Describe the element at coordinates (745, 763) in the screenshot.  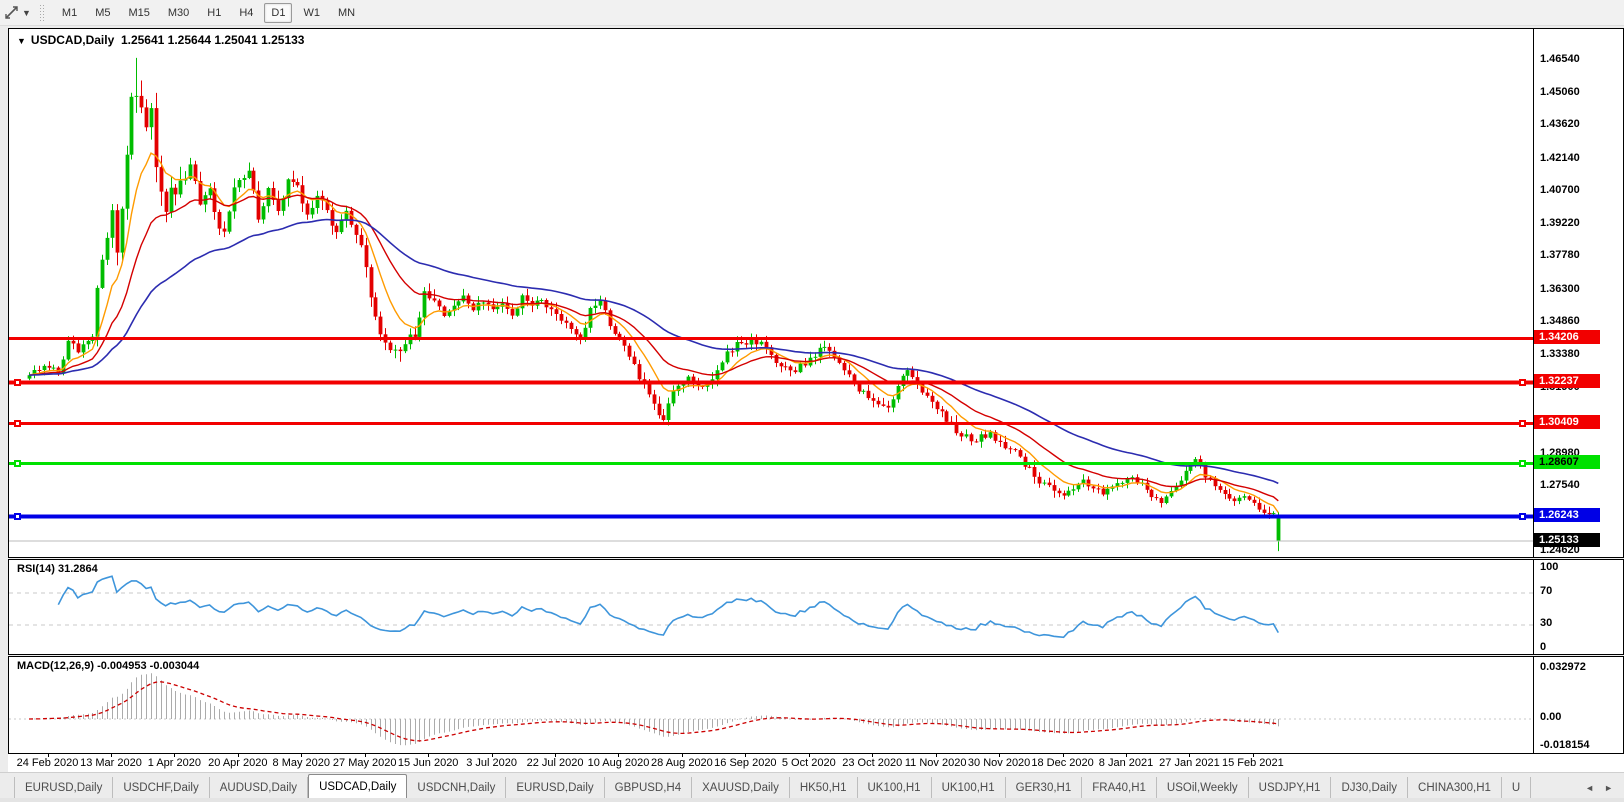
I see `date-label-16-sep-2020: 16 Sep 2020` at that location.